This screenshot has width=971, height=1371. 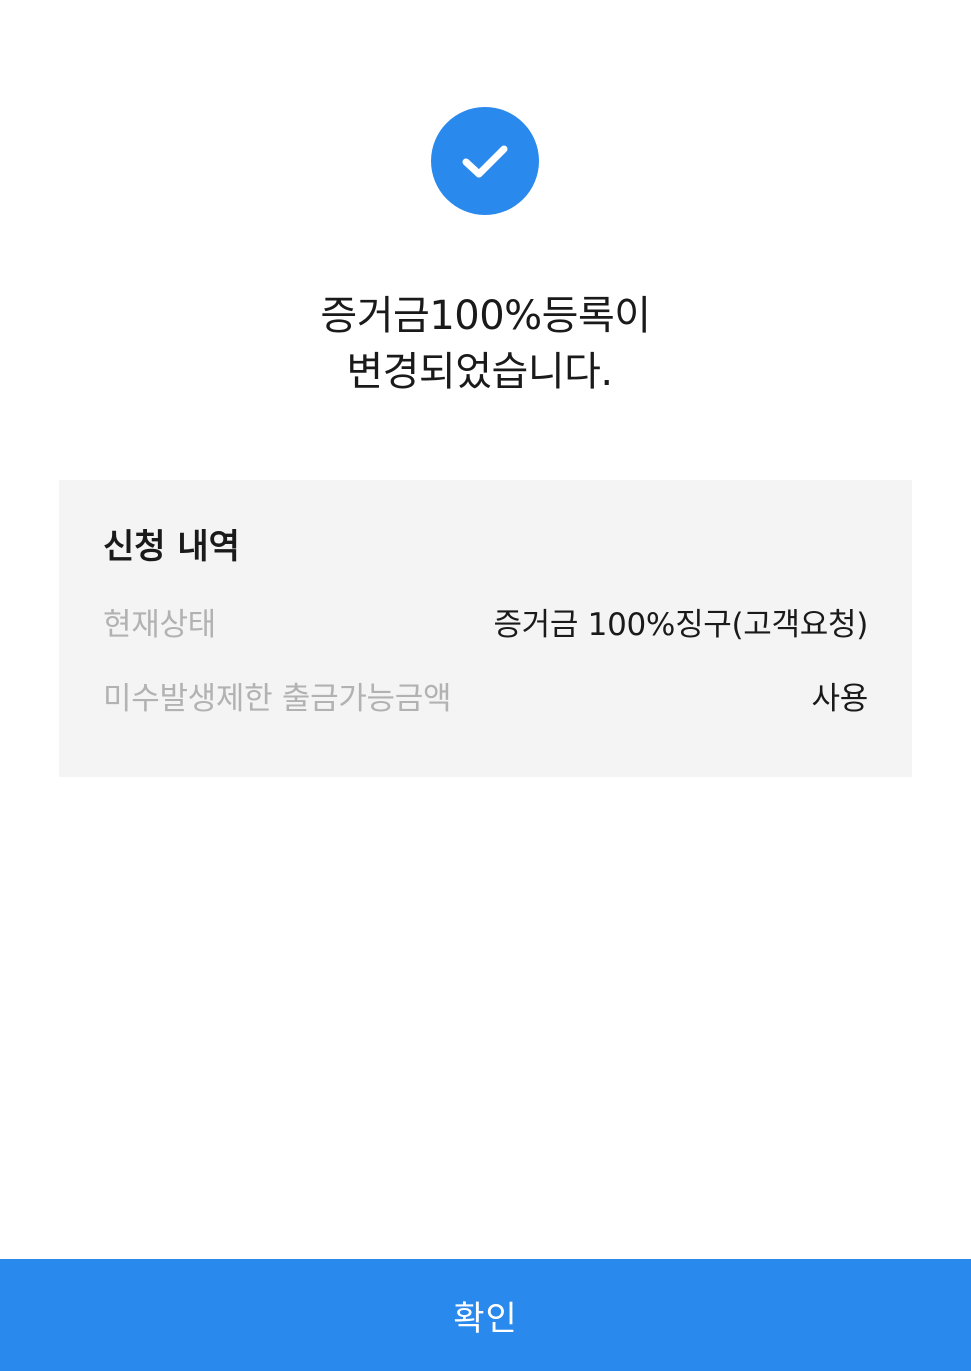 I want to click on current-status-value: 증거금 100%징구(고객요청), so click(x=680, y=624).